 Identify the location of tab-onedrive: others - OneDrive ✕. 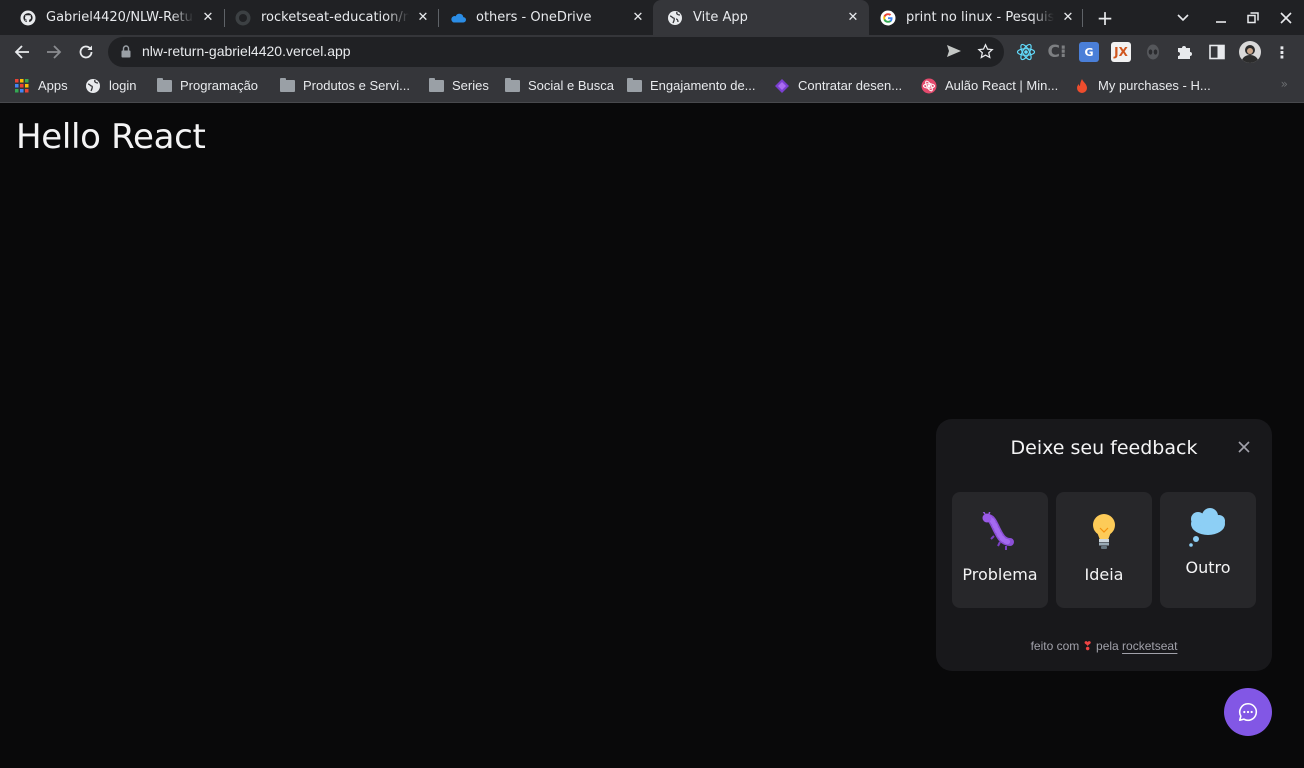
(545, 17).